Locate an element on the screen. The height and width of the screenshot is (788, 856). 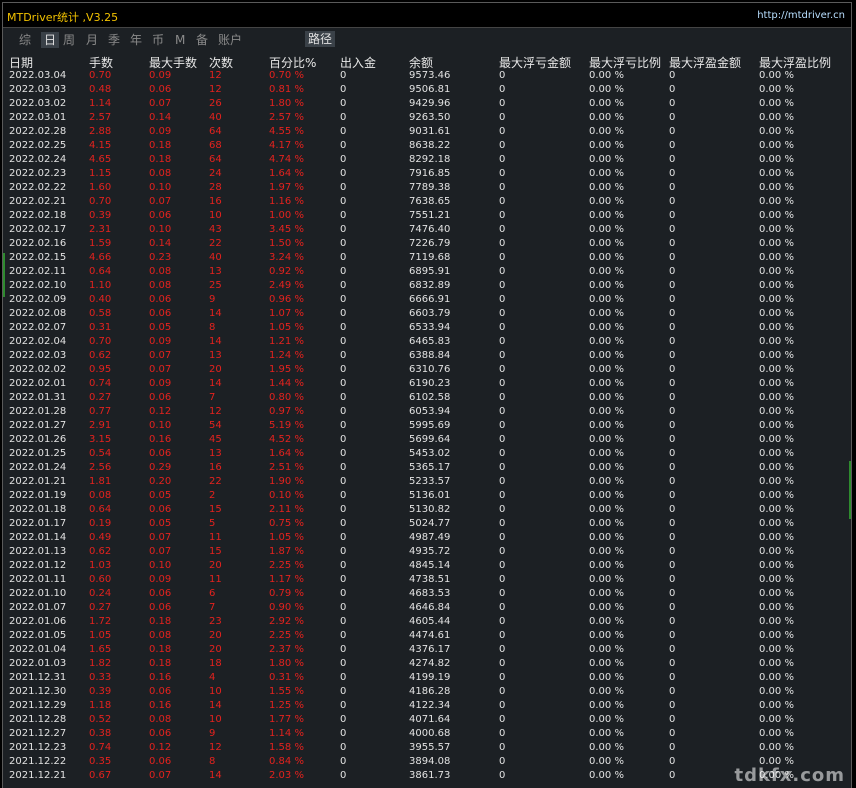
tab-0: 综 is located at coordinates (25, 40).